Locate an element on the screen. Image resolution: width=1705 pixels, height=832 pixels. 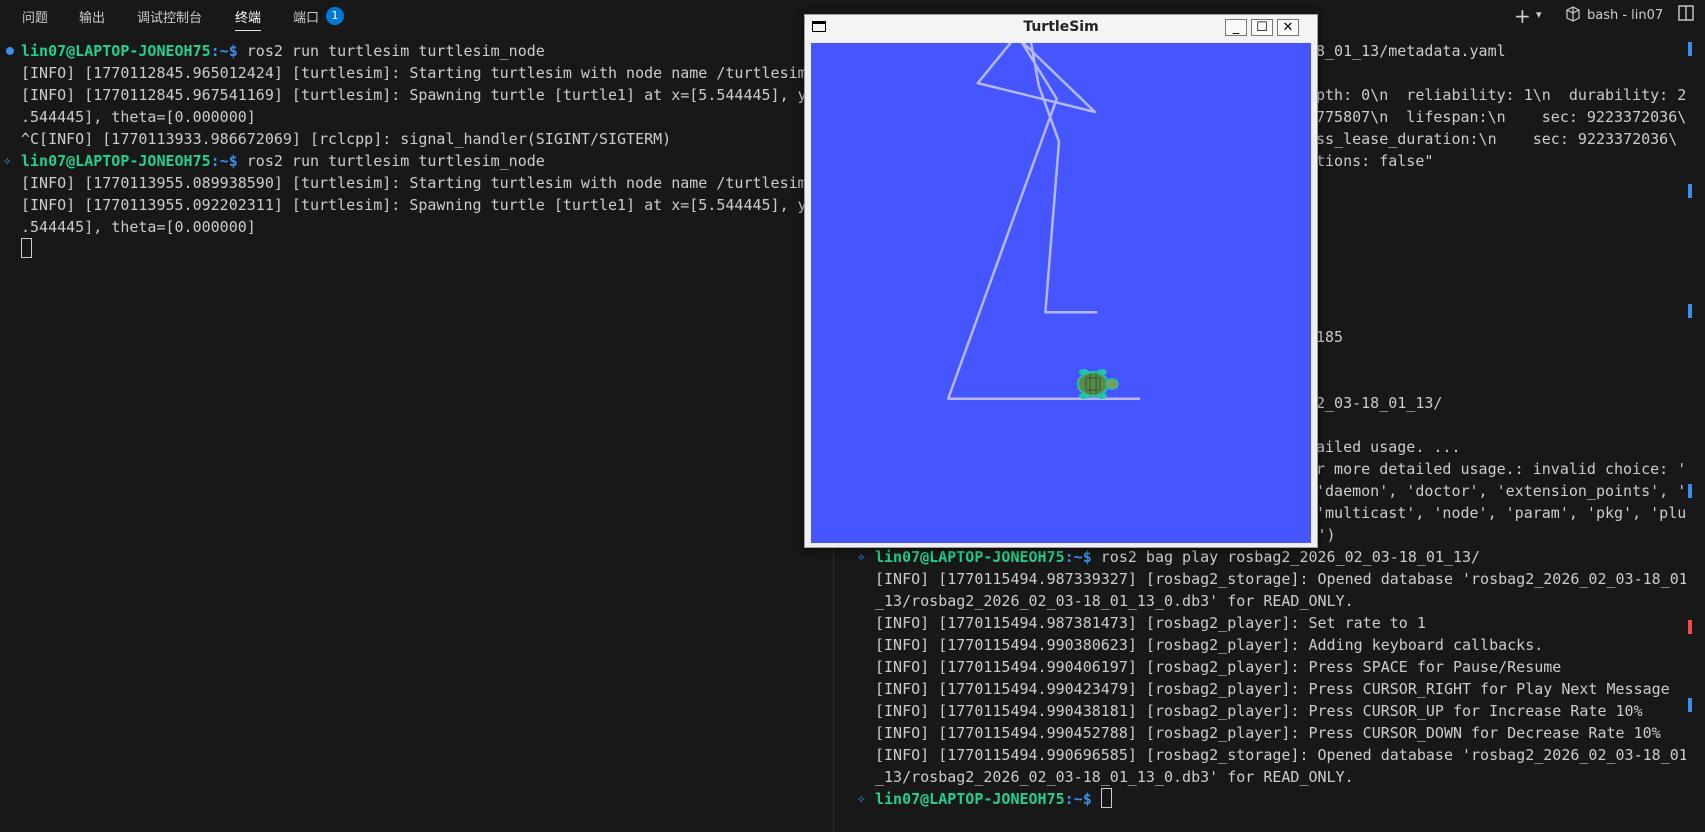
tab-problems: 问题 is located at coordinates (35, 18).